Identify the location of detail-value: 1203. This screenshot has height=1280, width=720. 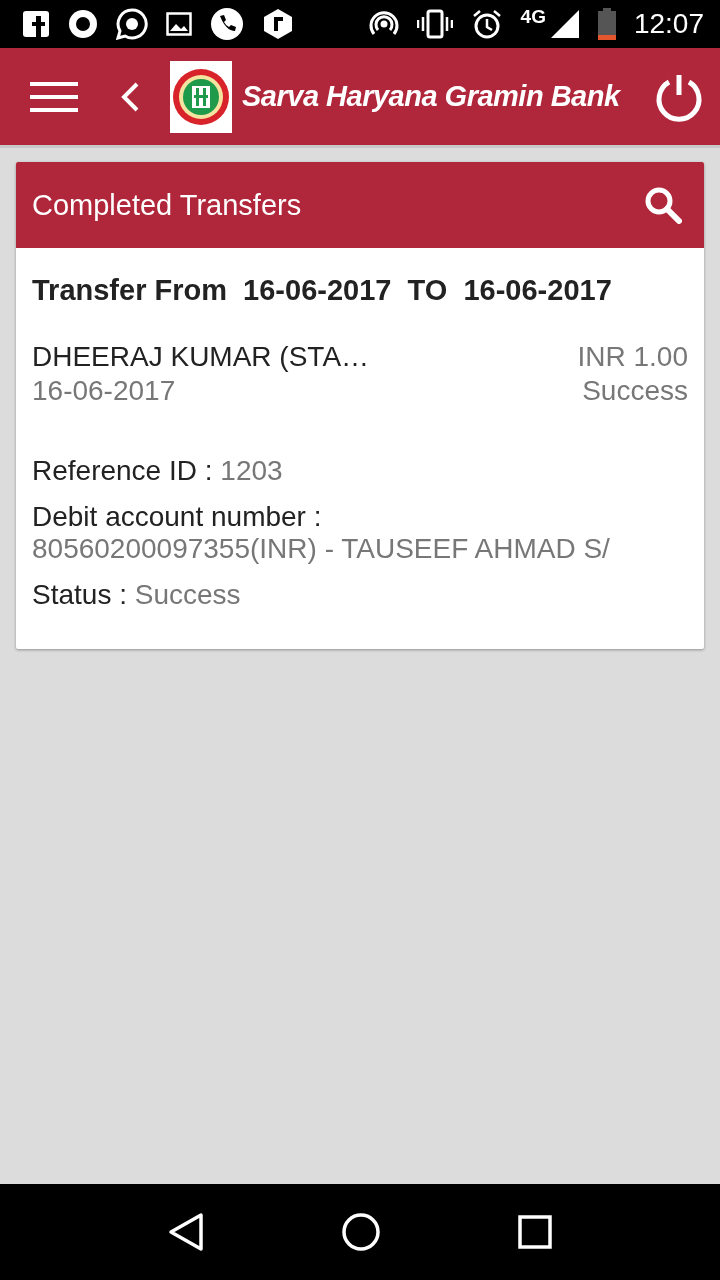
(251, 470).